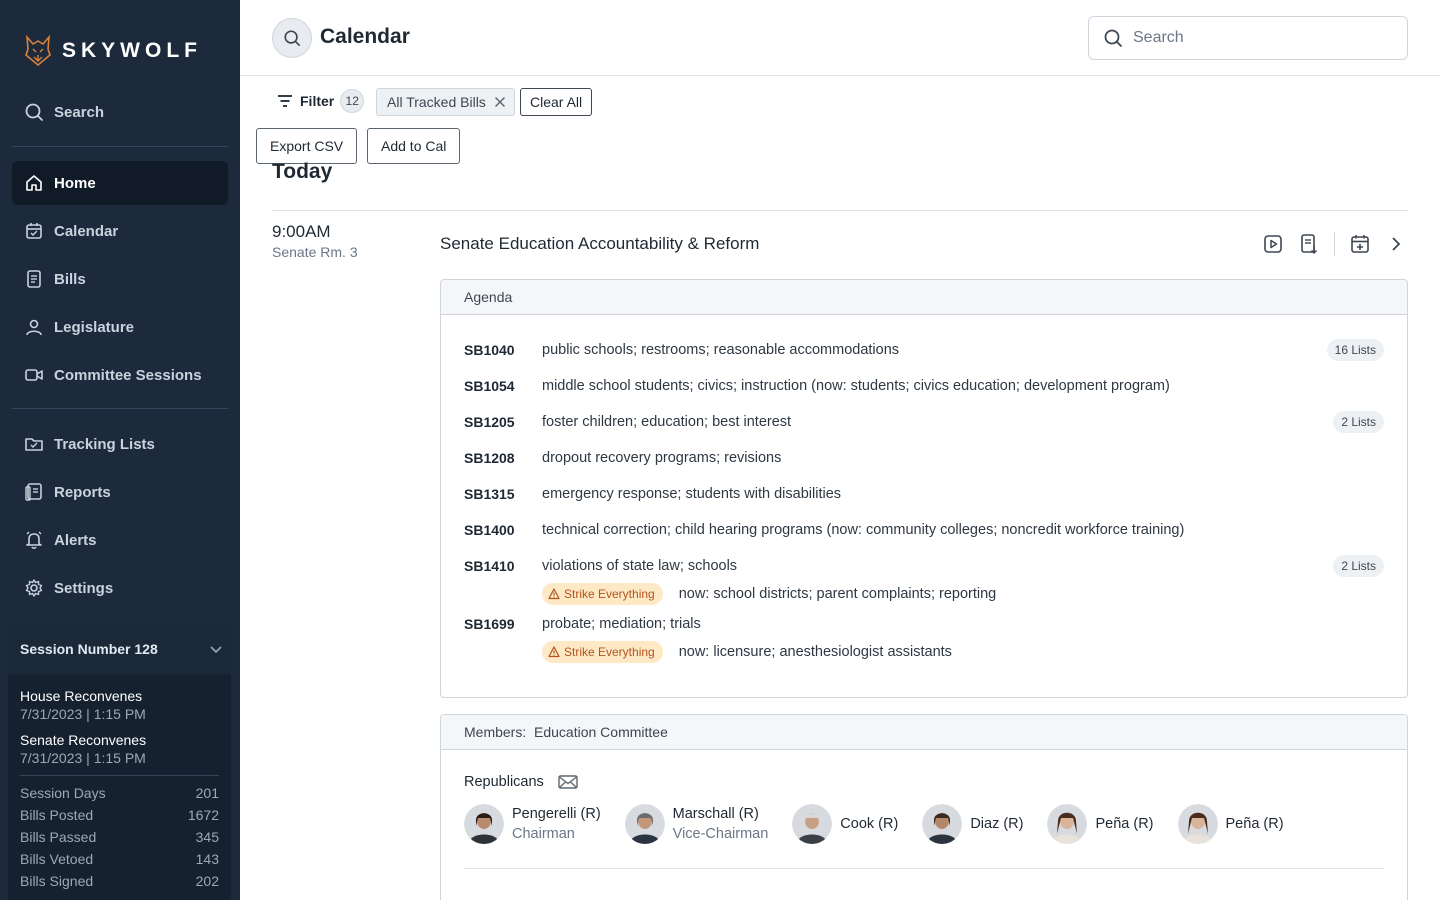 Image resolution: width=1440 pixels, height=900 pixels. What do you see at coordinates (119, 649) in the screenshot?
I see `session-dropdown: Session Number 128` at bounding box center [119, 649].